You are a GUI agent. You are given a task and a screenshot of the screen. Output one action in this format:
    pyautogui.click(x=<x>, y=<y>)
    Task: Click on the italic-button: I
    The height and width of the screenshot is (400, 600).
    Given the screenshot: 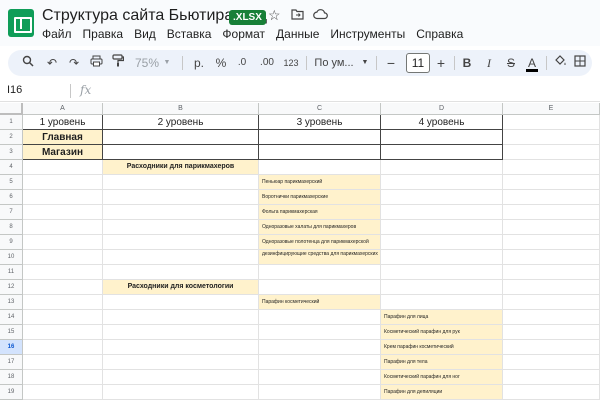 What is the action you would take?
    pyautogui.click(x=489, y=63)
    